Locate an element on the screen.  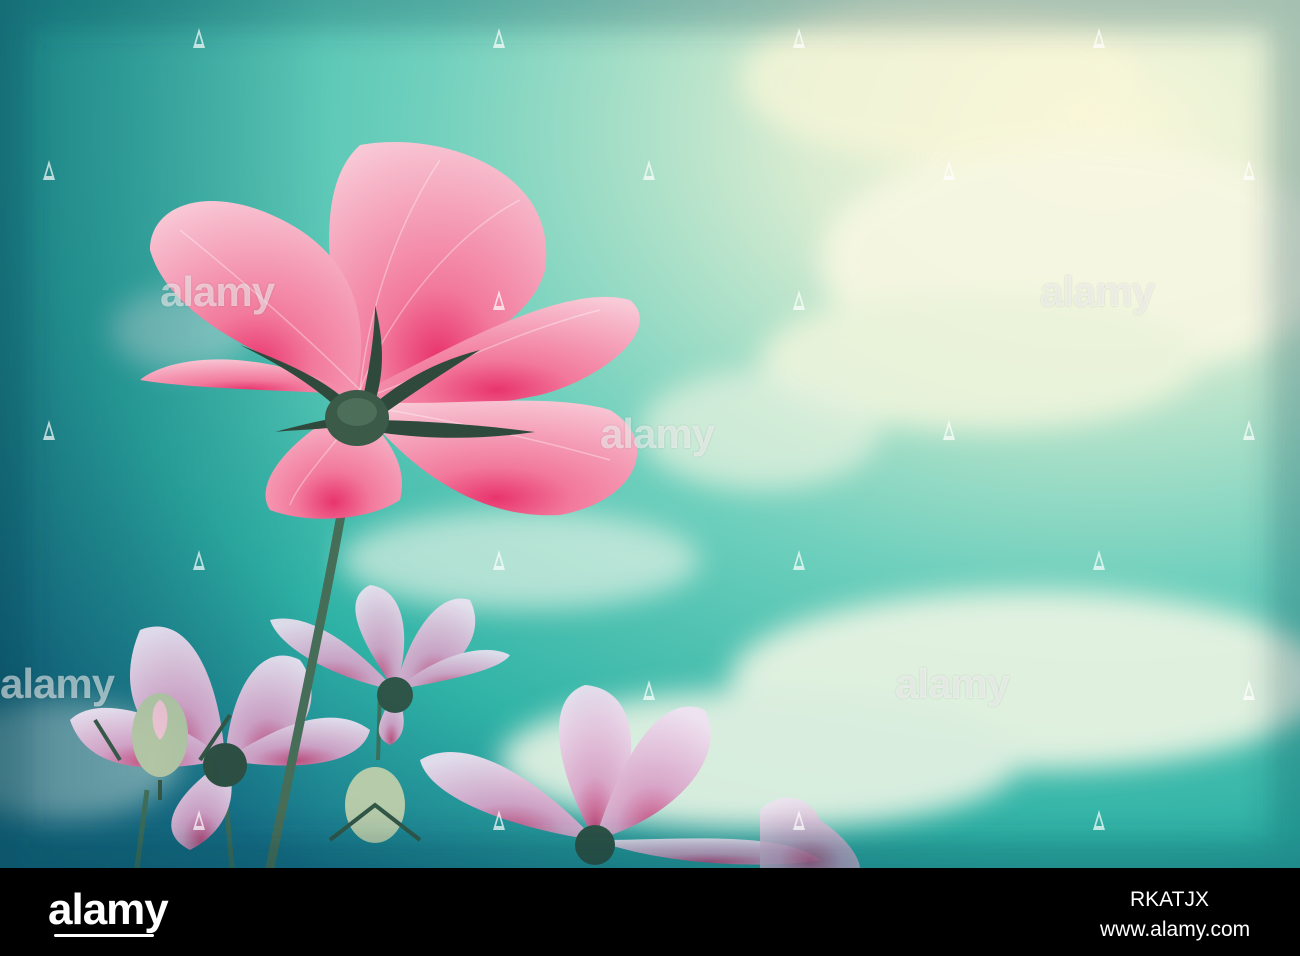
logo-underline is located at coordinates (104, 935).